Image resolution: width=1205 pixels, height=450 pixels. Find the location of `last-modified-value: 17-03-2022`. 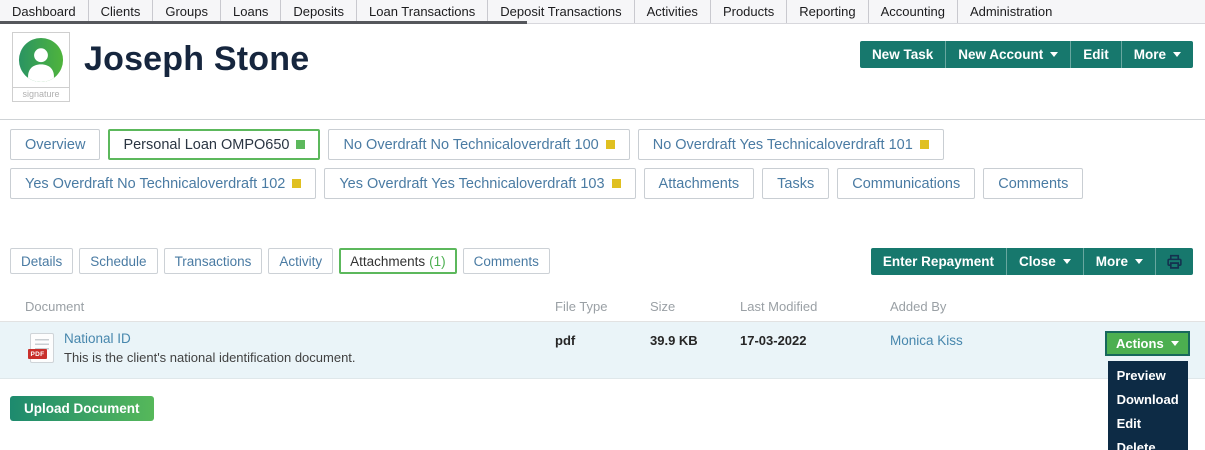

last-modified-value: 17-03-2022 is located at coordinates (773, 340).